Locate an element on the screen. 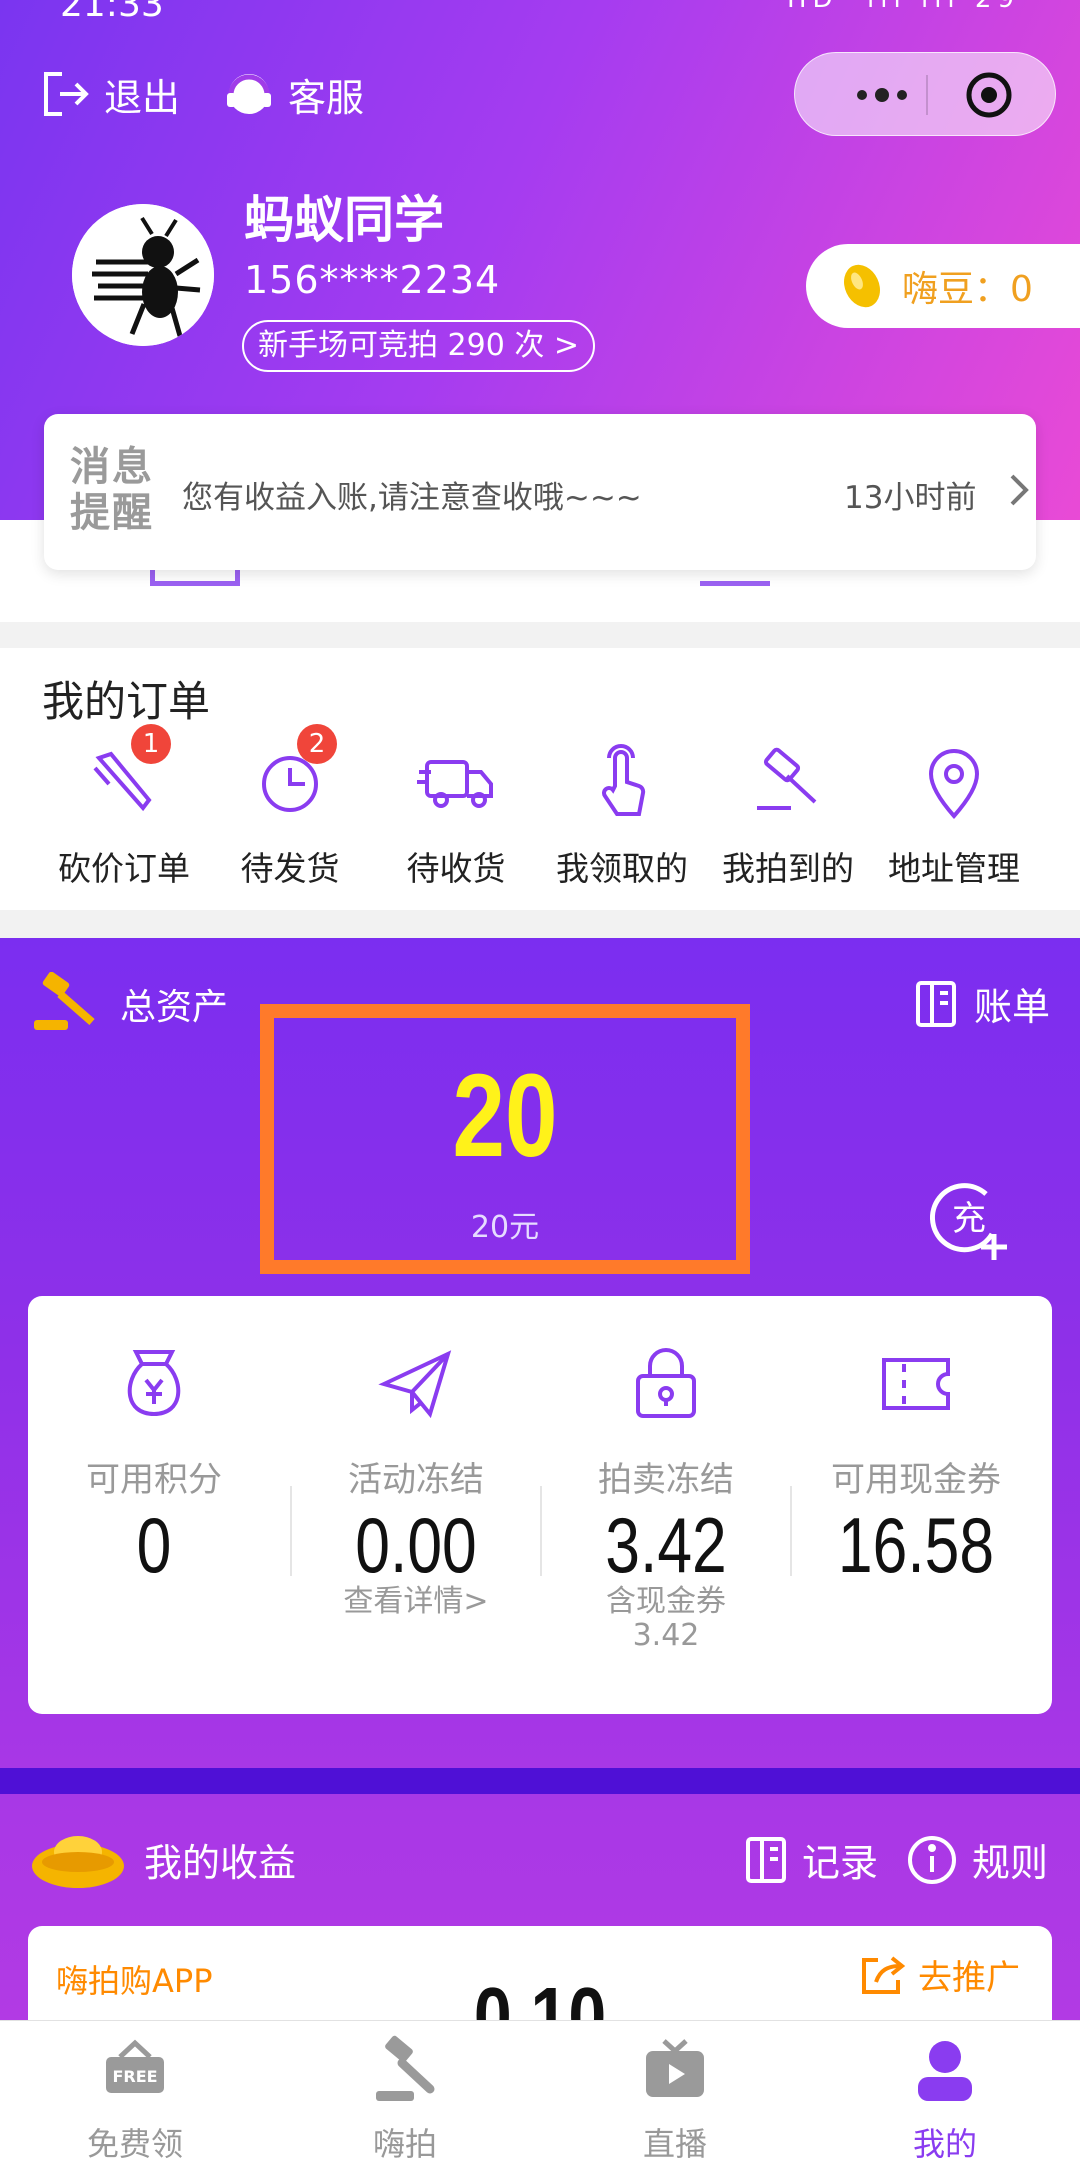 The width and height of the screenshot is (1080, 2167). tab-auction: 嗨拍 is located at coordinates (405, 2100).